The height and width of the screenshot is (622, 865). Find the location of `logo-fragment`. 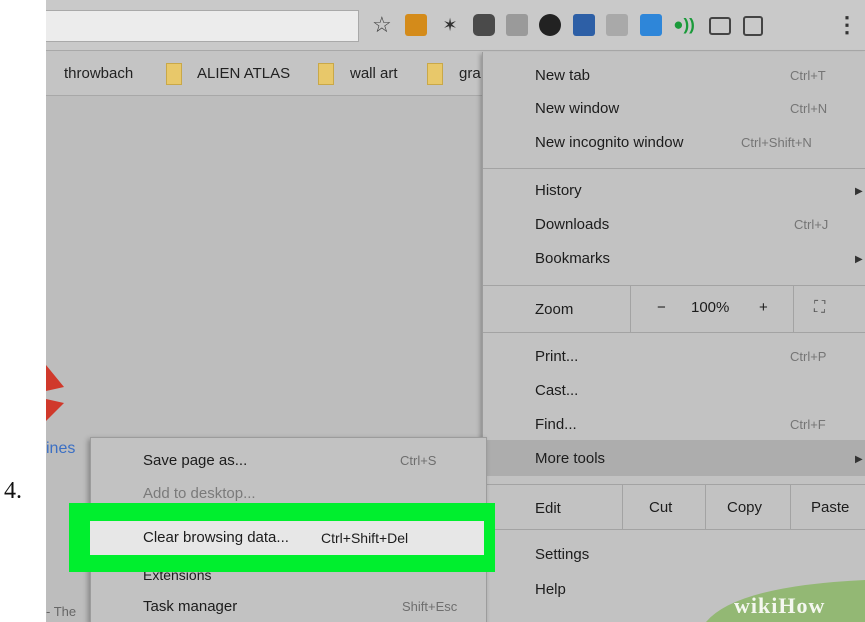

logo-fragment is located at coordinates (55, 393).